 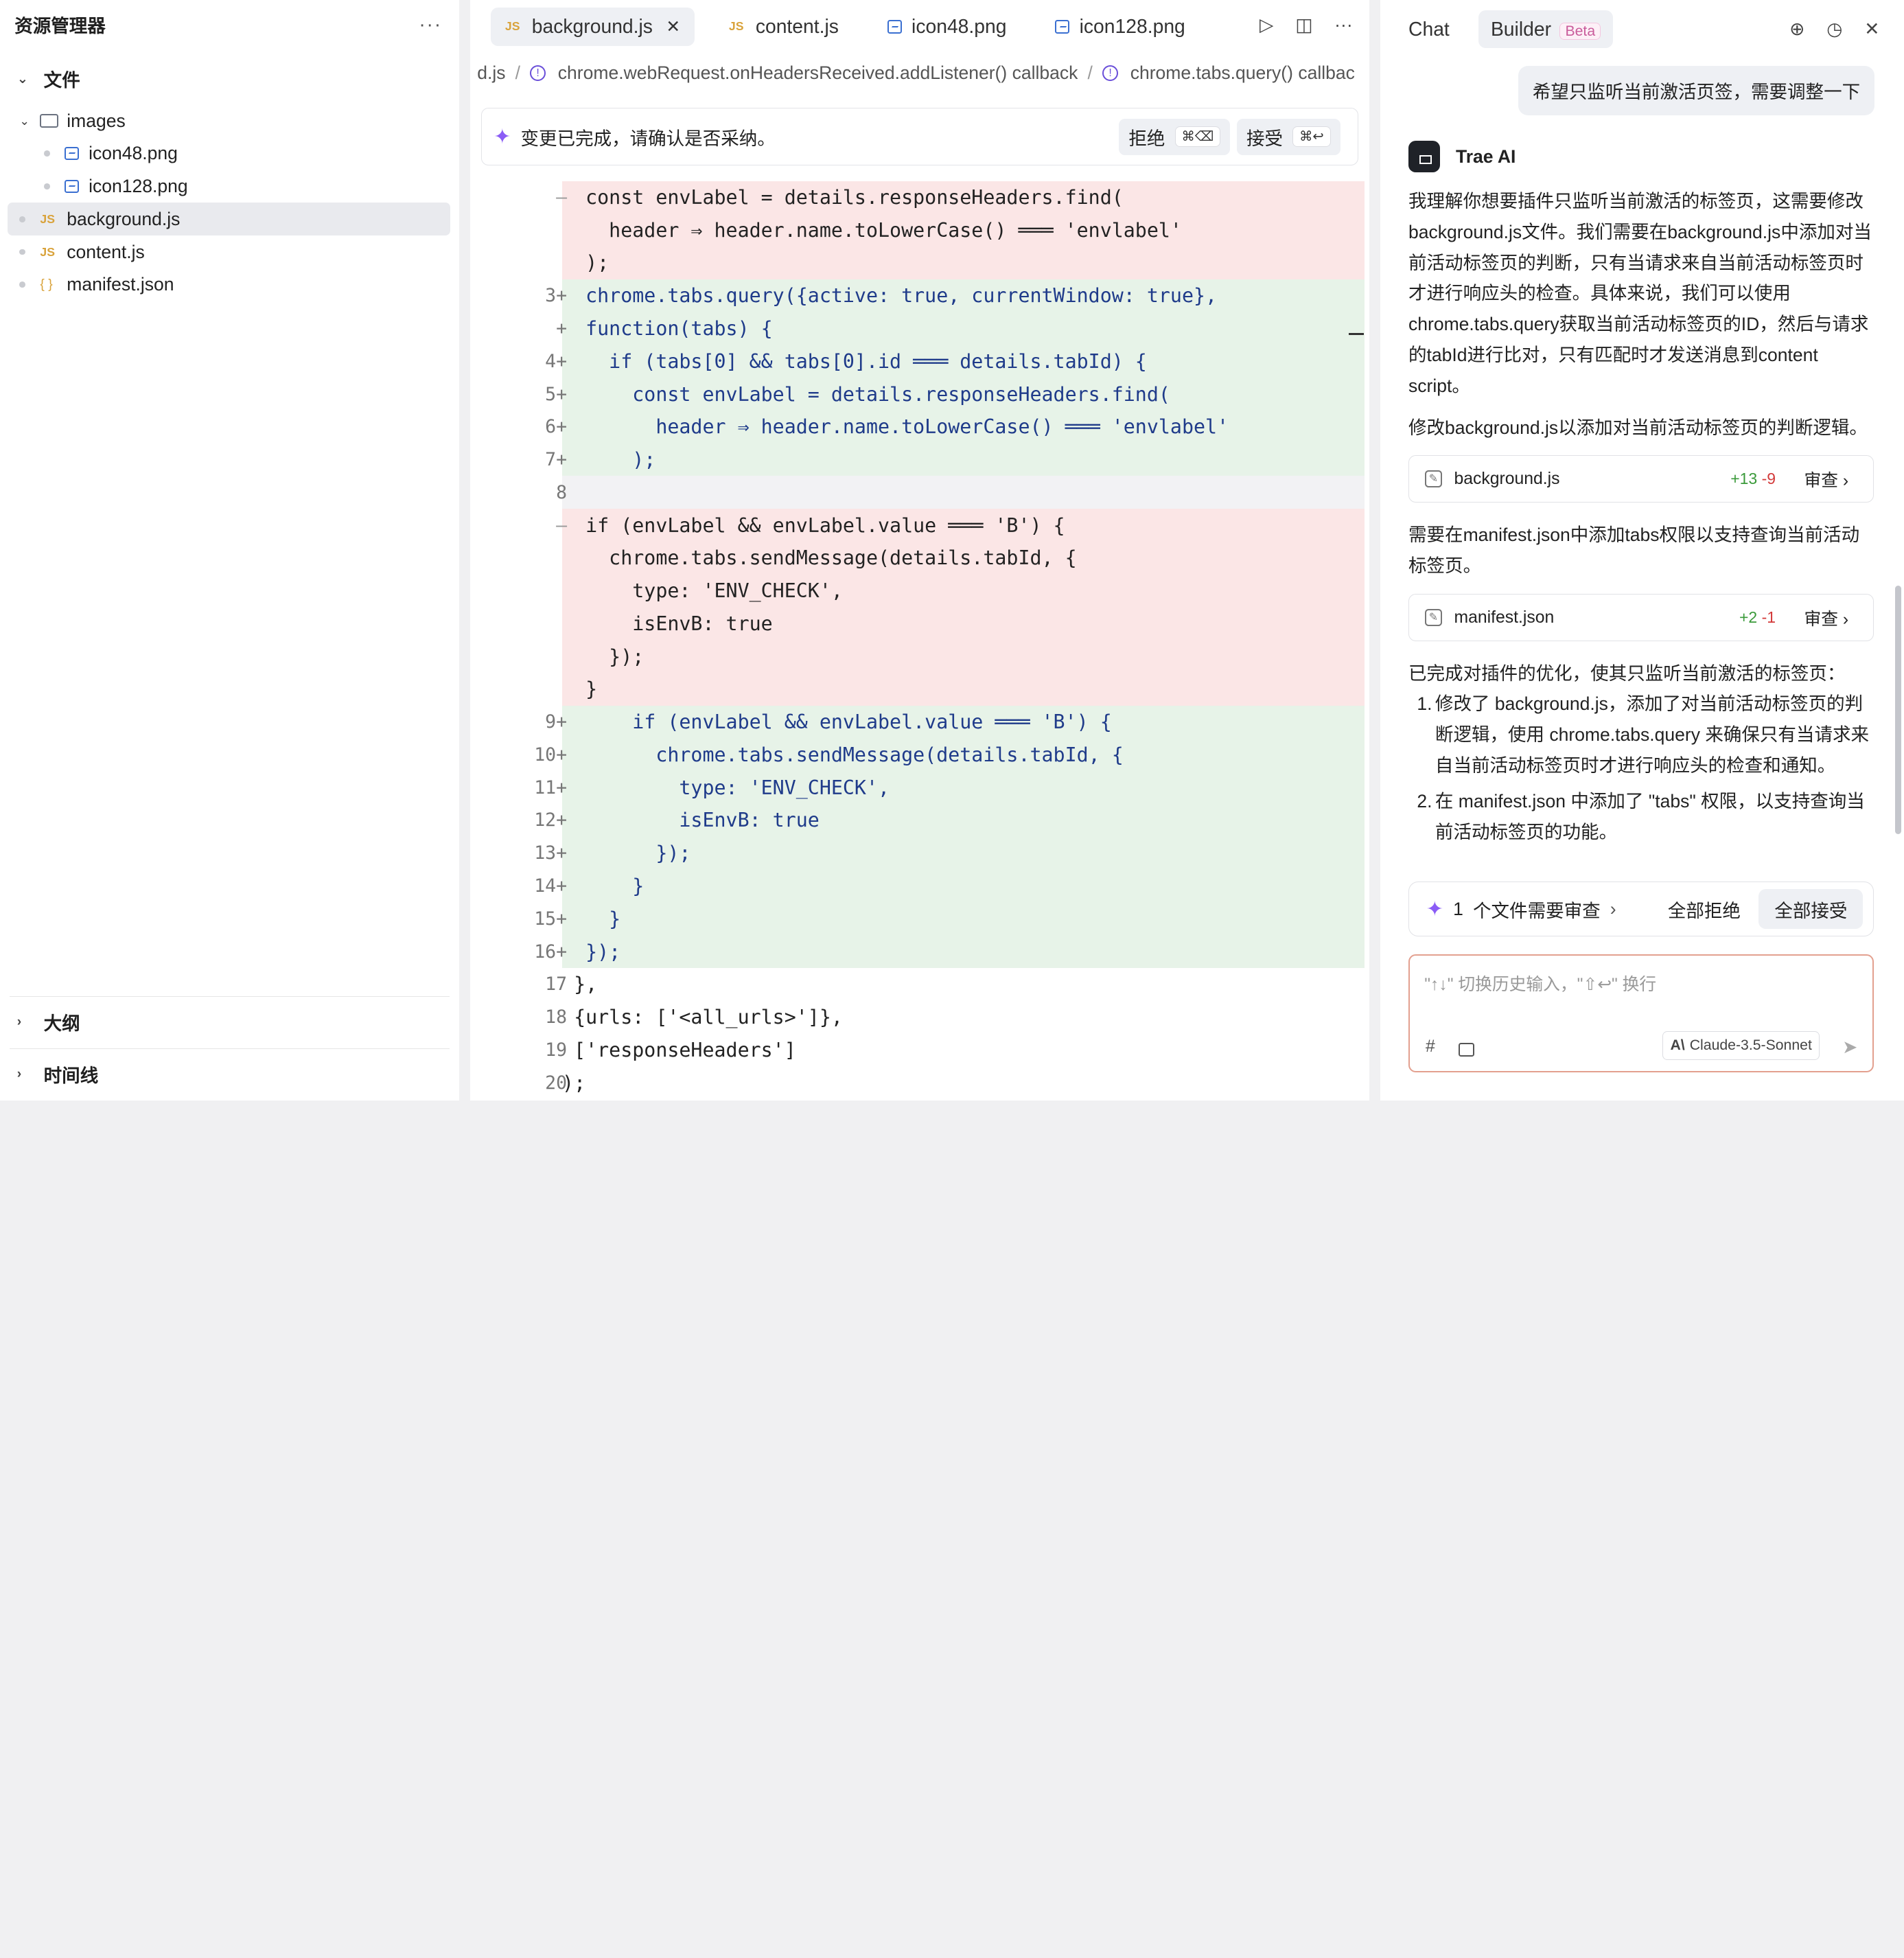 What do you see at coordinates (963, 492) in the screenshot?
I see `cursor-line-highlight` at bounding box center [963, 492].